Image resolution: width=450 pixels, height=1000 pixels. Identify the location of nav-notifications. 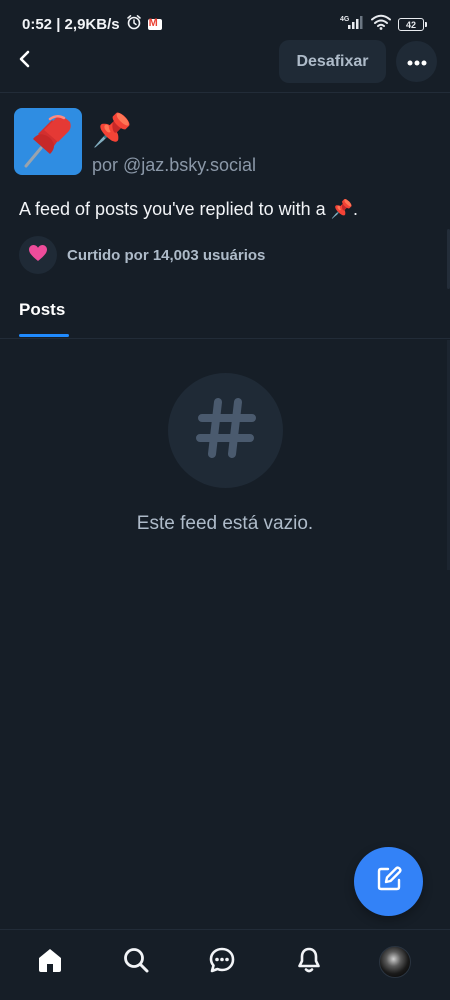
(309, 962).